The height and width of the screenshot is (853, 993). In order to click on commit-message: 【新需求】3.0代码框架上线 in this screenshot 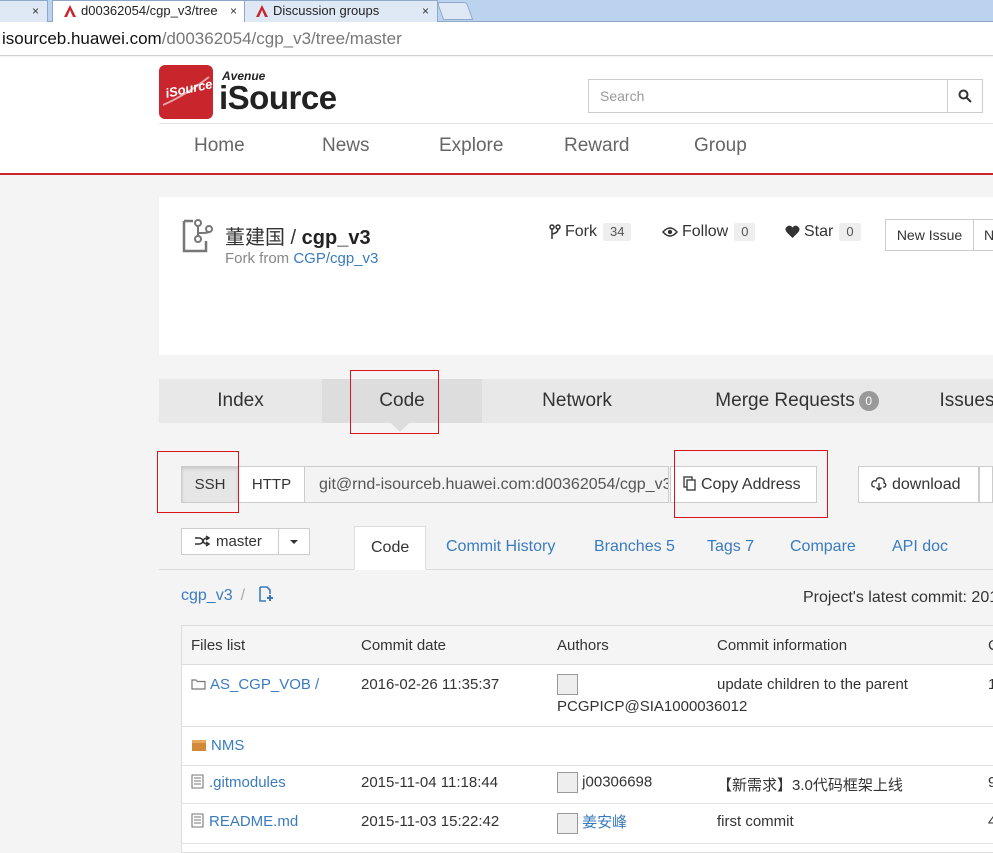, I will do `click(810, 784)`.